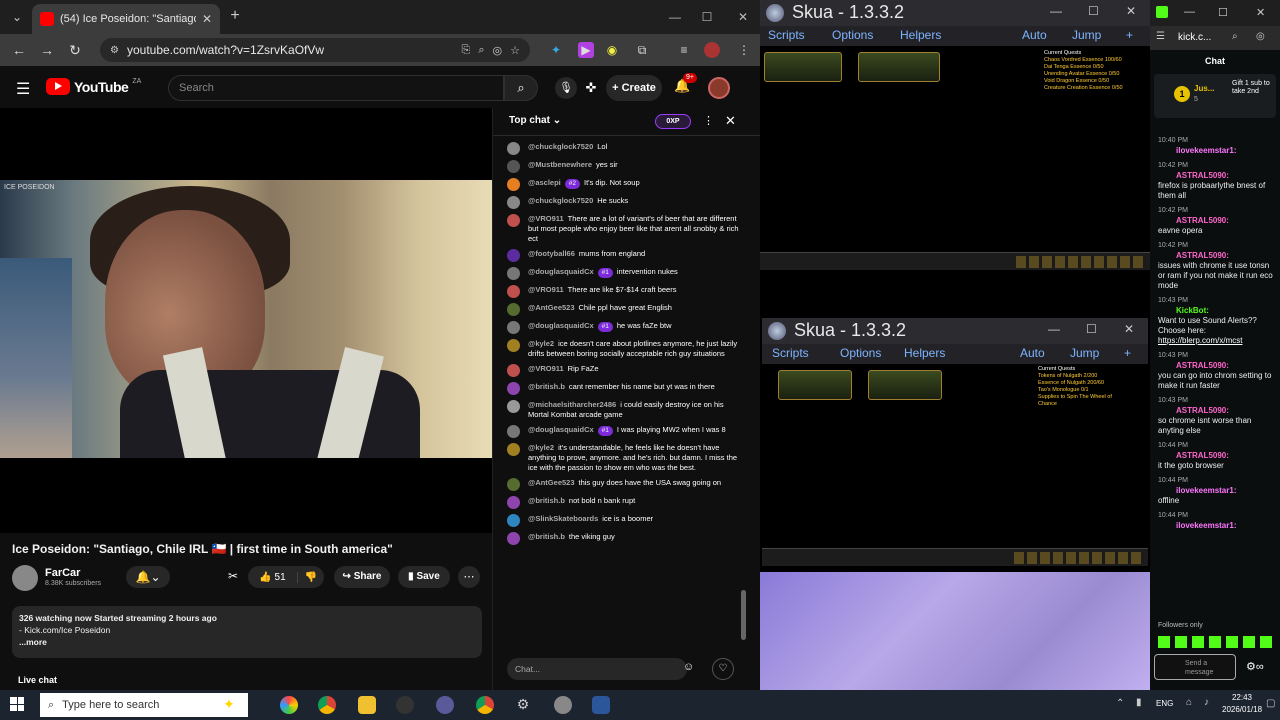 This screenshot has height=720, width=1280. What do you see at coordinates (17, 704) in the screenshot?
I see `windows-start-icon` at bounding box center [17, 704].